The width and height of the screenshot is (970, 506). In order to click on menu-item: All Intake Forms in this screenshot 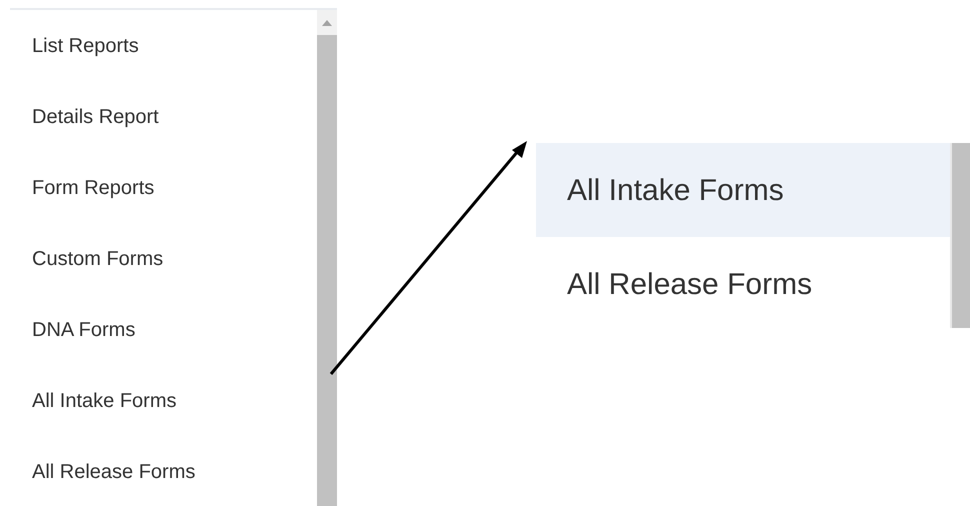, I will do `click(743, 190)`.